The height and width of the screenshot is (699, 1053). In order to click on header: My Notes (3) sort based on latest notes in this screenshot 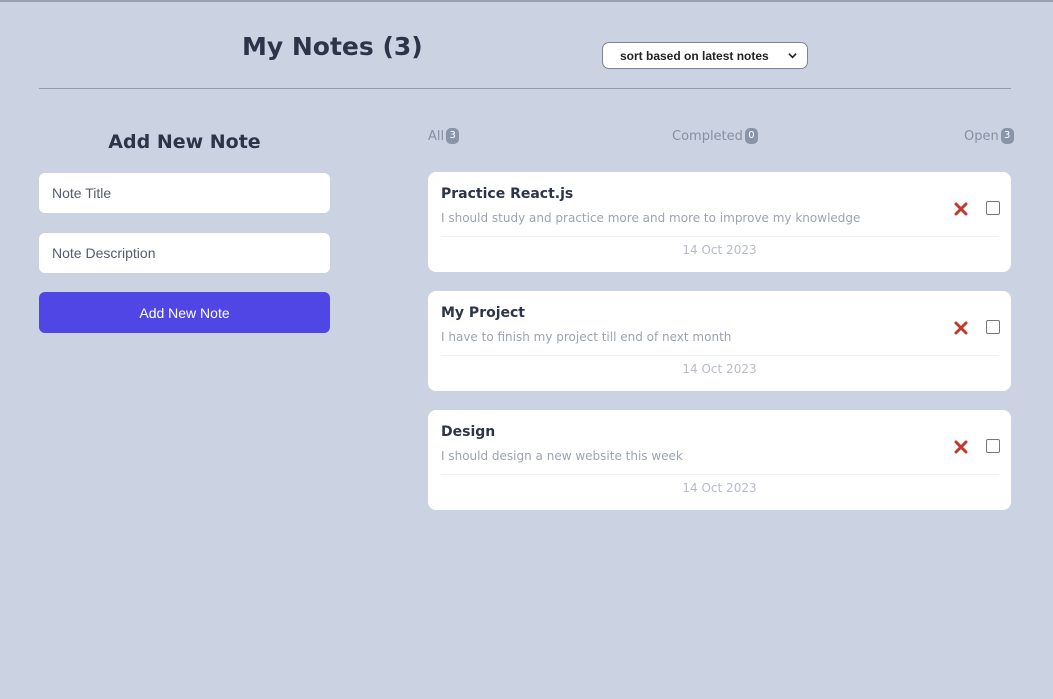, I will do `click(525, 58)`.